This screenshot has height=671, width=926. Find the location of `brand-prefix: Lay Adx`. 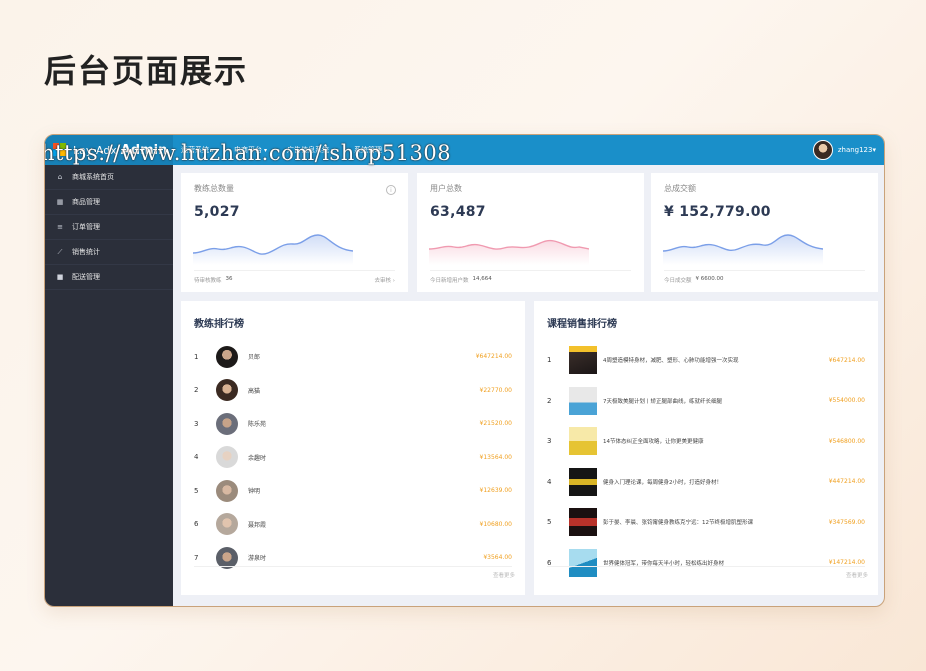

brand-prefix: Lay Adx is located at coordinates (95, 150).